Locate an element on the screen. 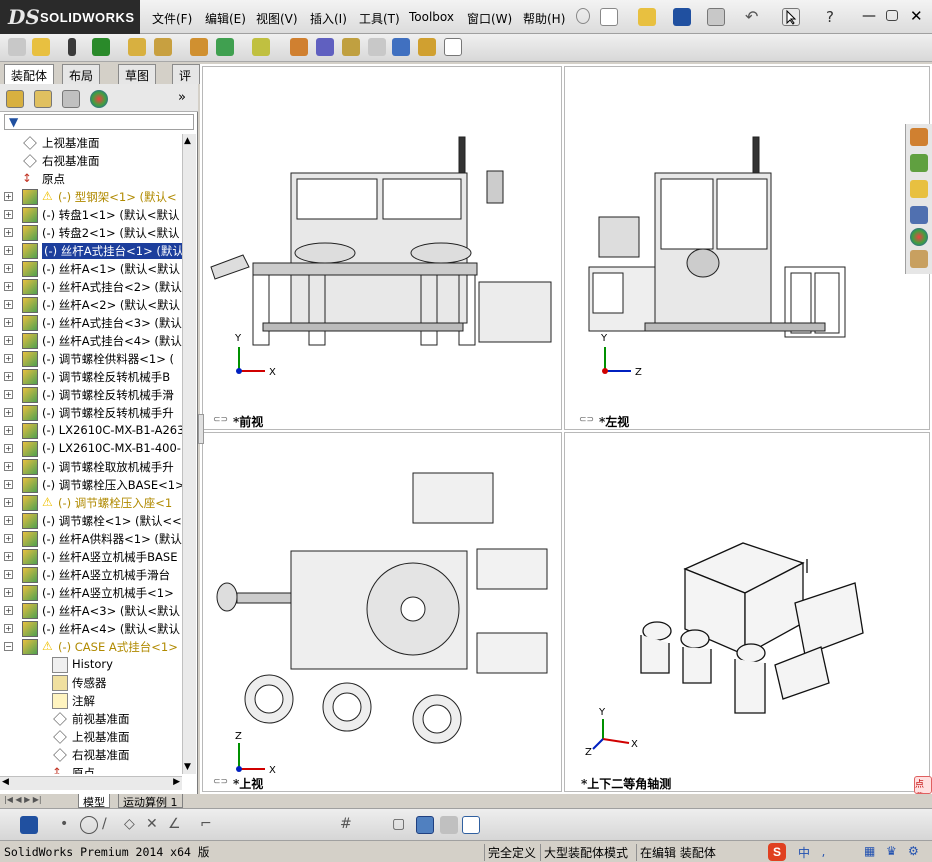 The width and height of the screenshot is (932, 862). select-arrow-icon is located at coordinates (791, 17).